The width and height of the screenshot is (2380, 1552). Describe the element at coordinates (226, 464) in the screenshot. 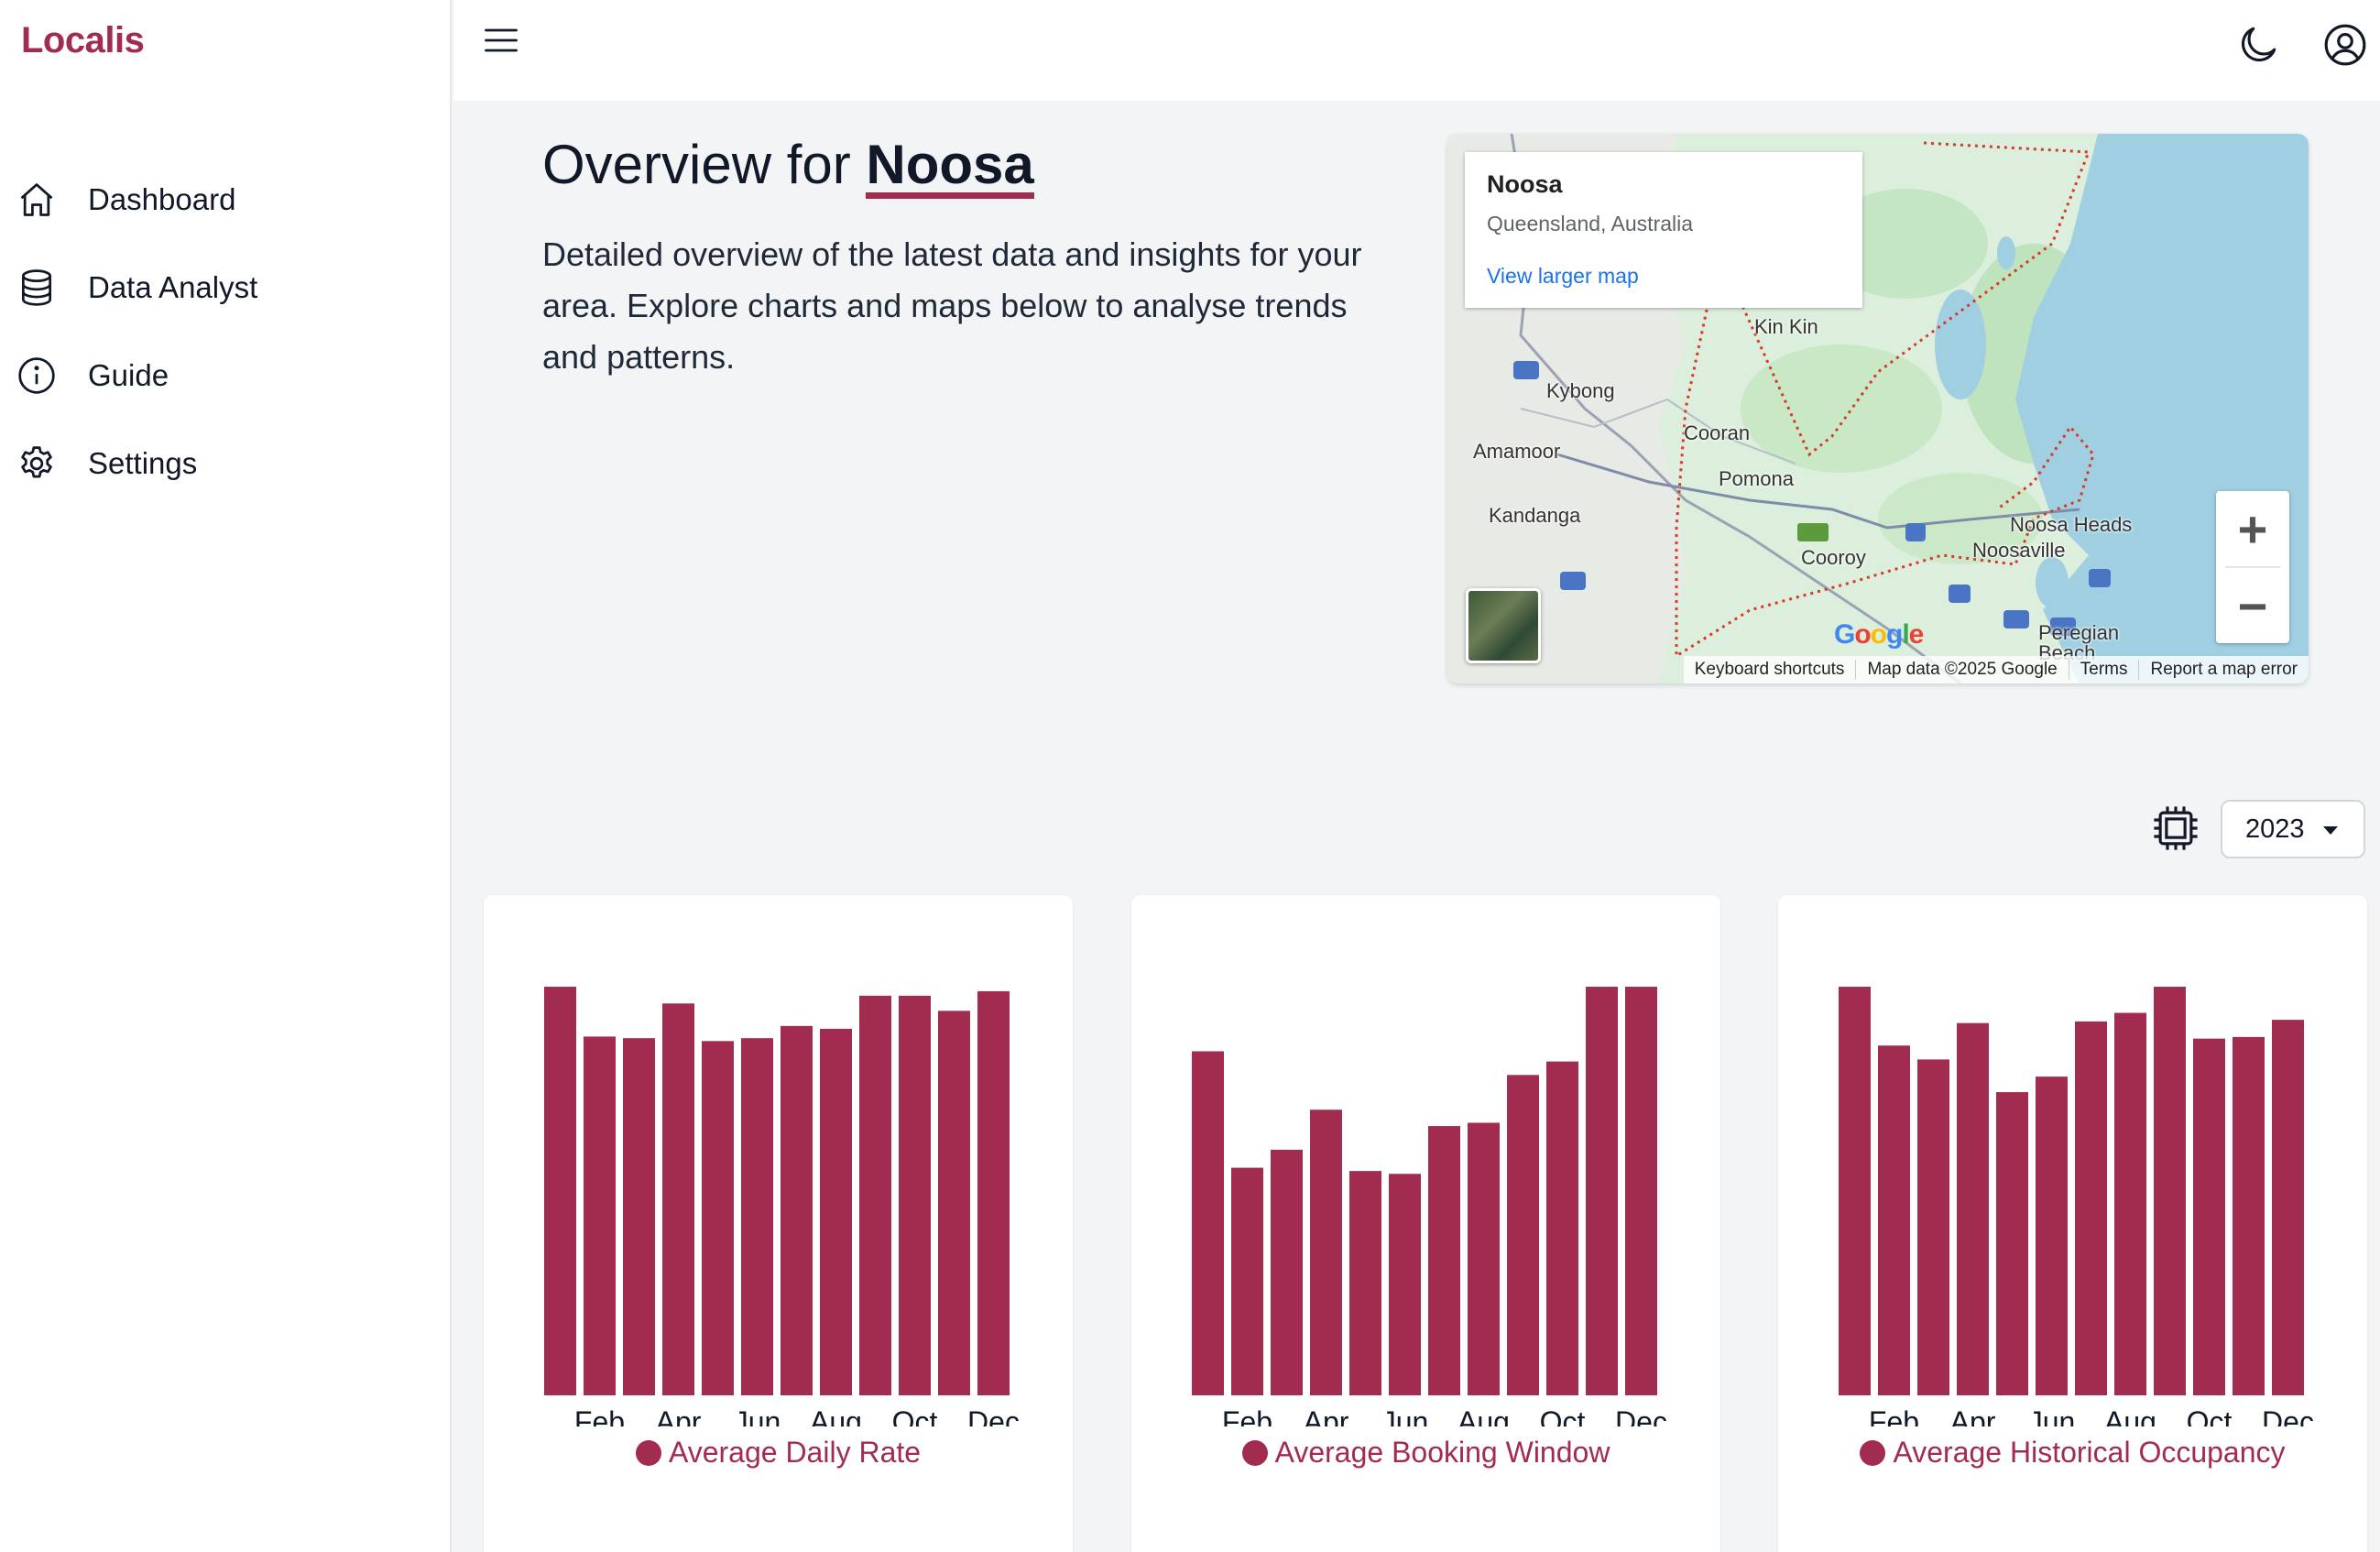

I see `sidebar-item-settings: Settings` at that location.